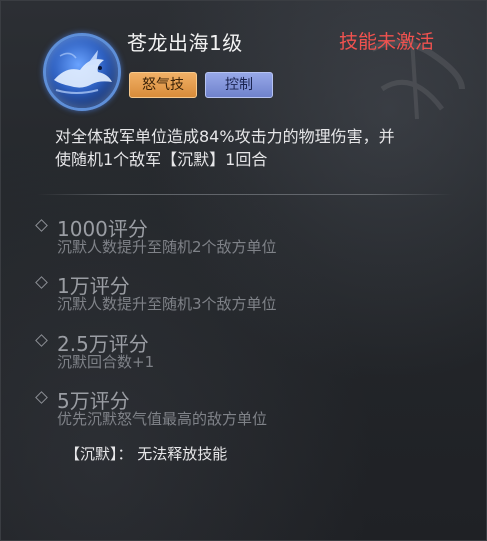 The height and width of the screenshot is (541, 487). What do you see at coordinates (185, 43) in the screenshot?
I see `skill-name: 苍龙出海1级` at bounding box center [185, 43].